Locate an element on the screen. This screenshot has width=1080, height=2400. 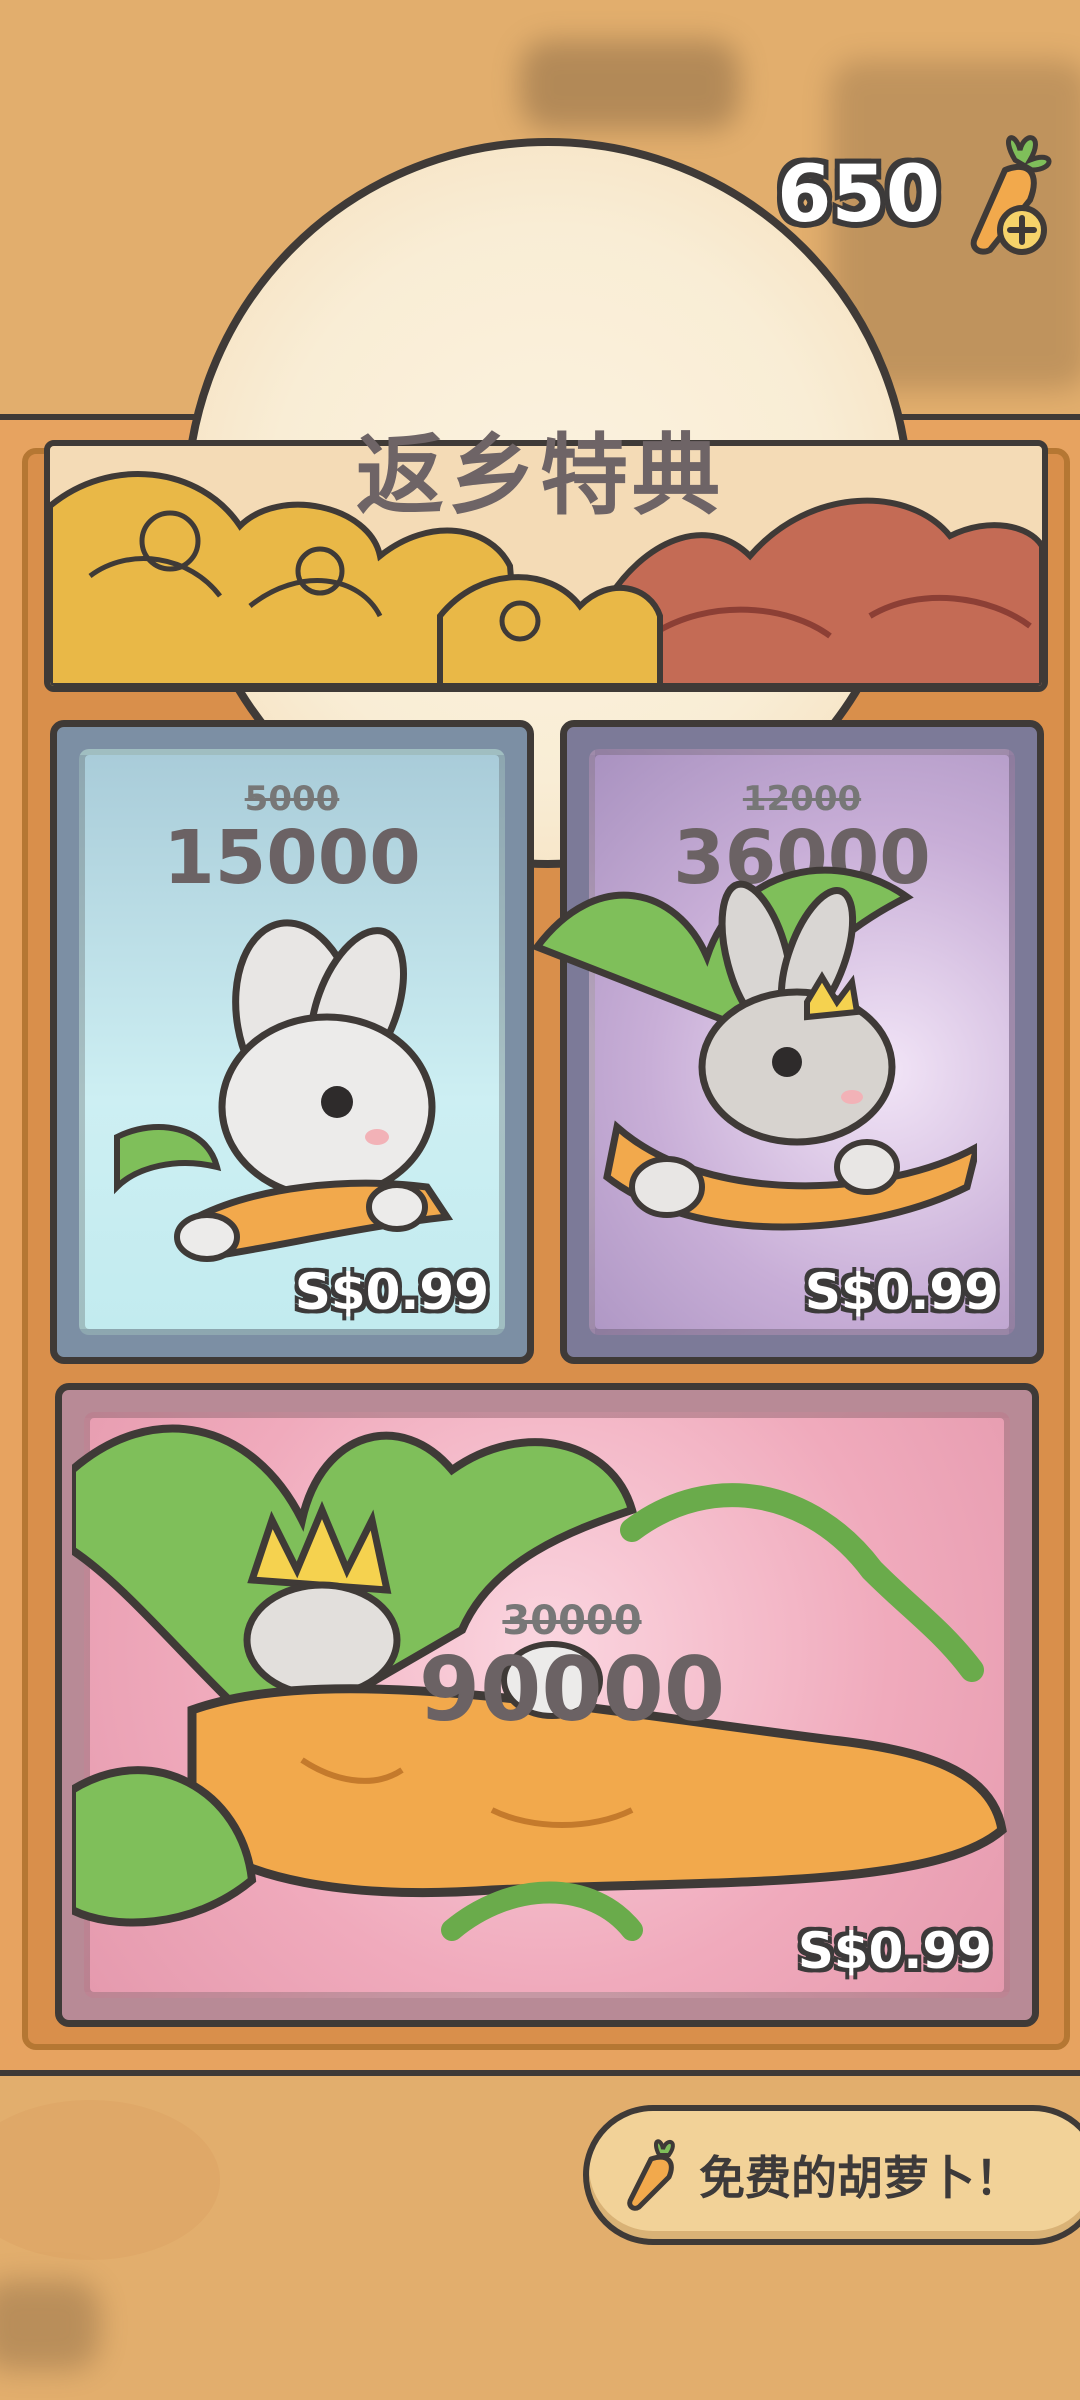
crowned-rabbit-icon is located at coordinates (754, 1048).